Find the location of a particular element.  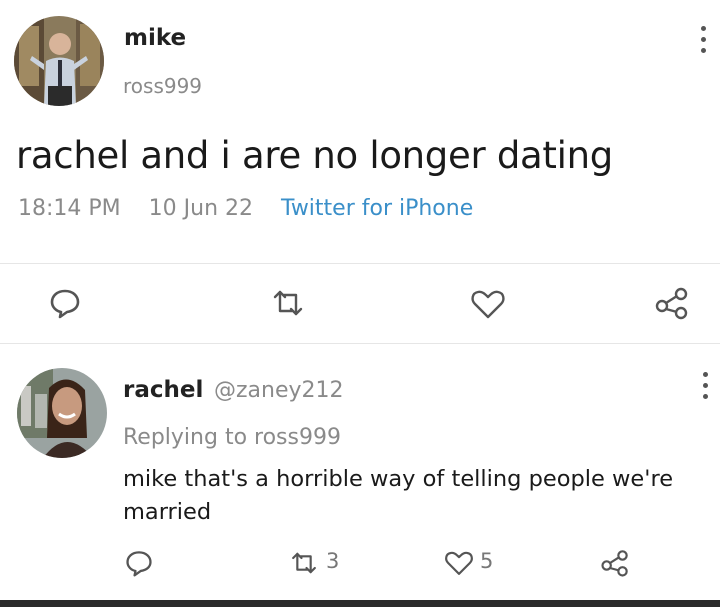

reply-author-name: rachel is located at coordinates (163, 390).